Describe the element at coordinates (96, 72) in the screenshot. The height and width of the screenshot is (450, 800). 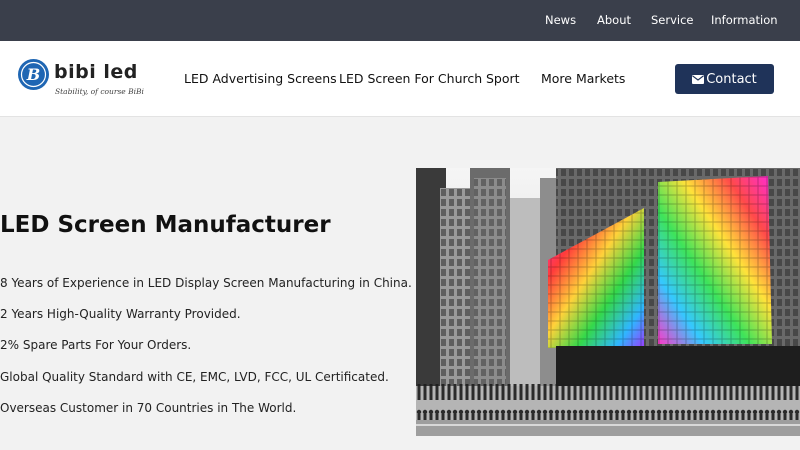
I see `logo-brand-text: bibi led` at that location.